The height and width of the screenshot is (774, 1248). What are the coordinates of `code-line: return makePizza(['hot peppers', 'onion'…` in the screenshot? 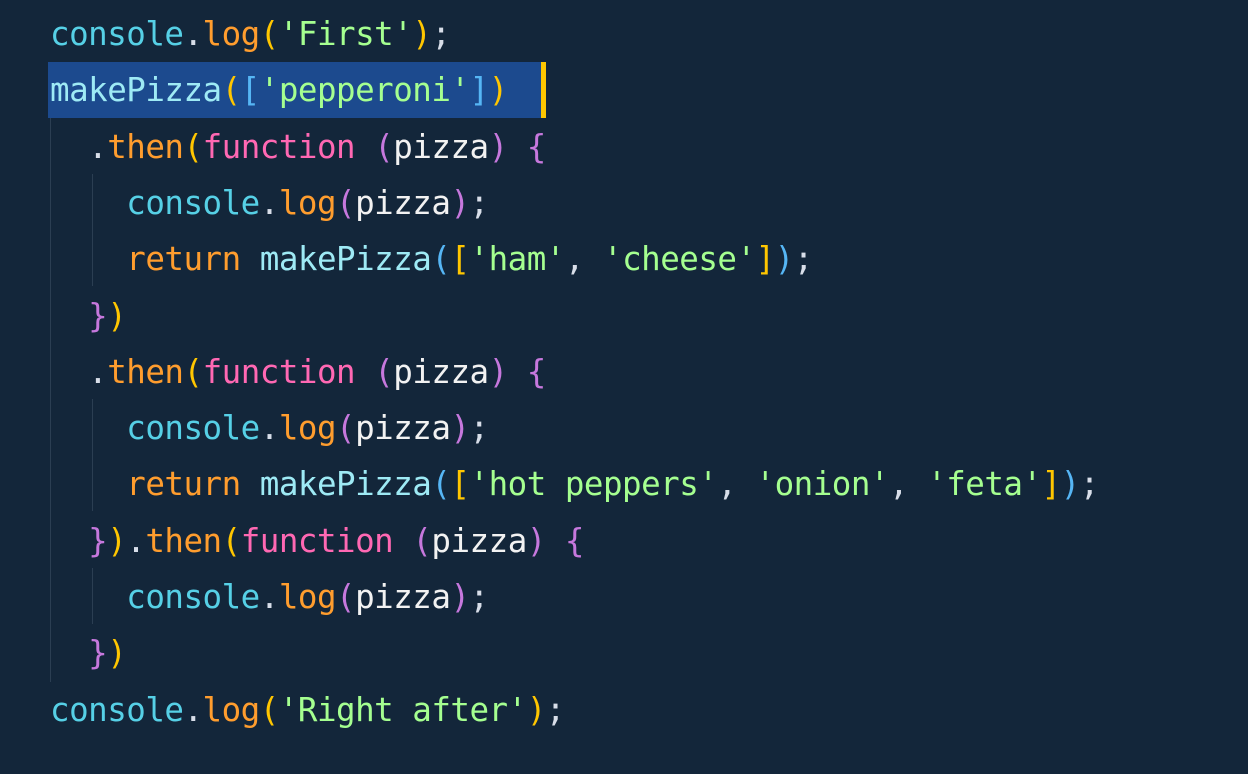 It's located at (574, 484).